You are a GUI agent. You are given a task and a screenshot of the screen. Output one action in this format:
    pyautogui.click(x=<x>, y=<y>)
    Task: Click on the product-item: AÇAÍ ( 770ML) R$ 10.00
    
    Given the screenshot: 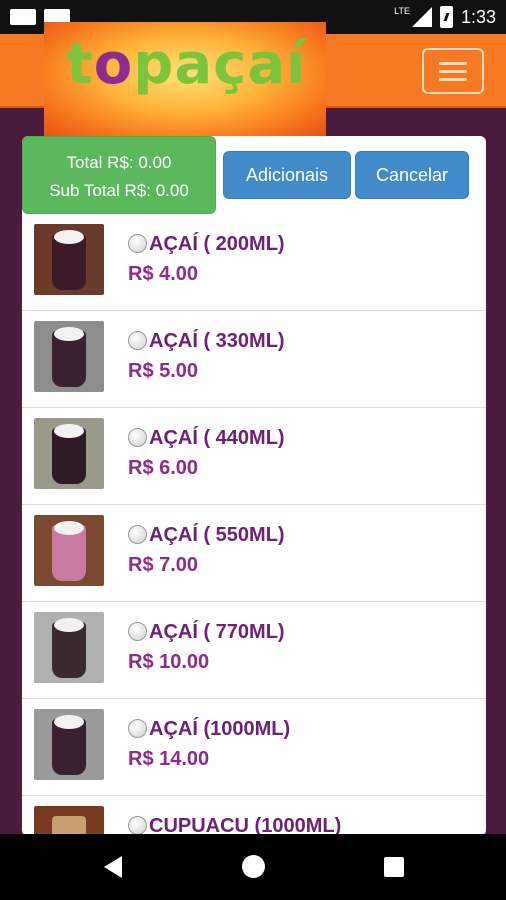 What is the action you would take?
    pyautogui.click(x=254, y=650)
    